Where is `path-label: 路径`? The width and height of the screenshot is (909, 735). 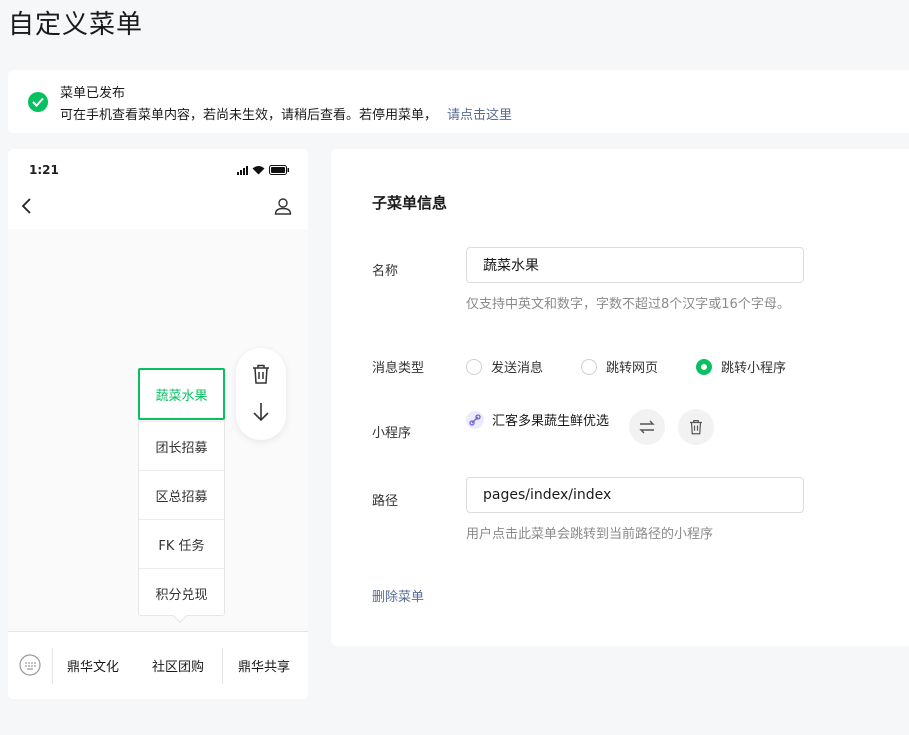
path-label: 路径 is located at coordinates (385, 501).